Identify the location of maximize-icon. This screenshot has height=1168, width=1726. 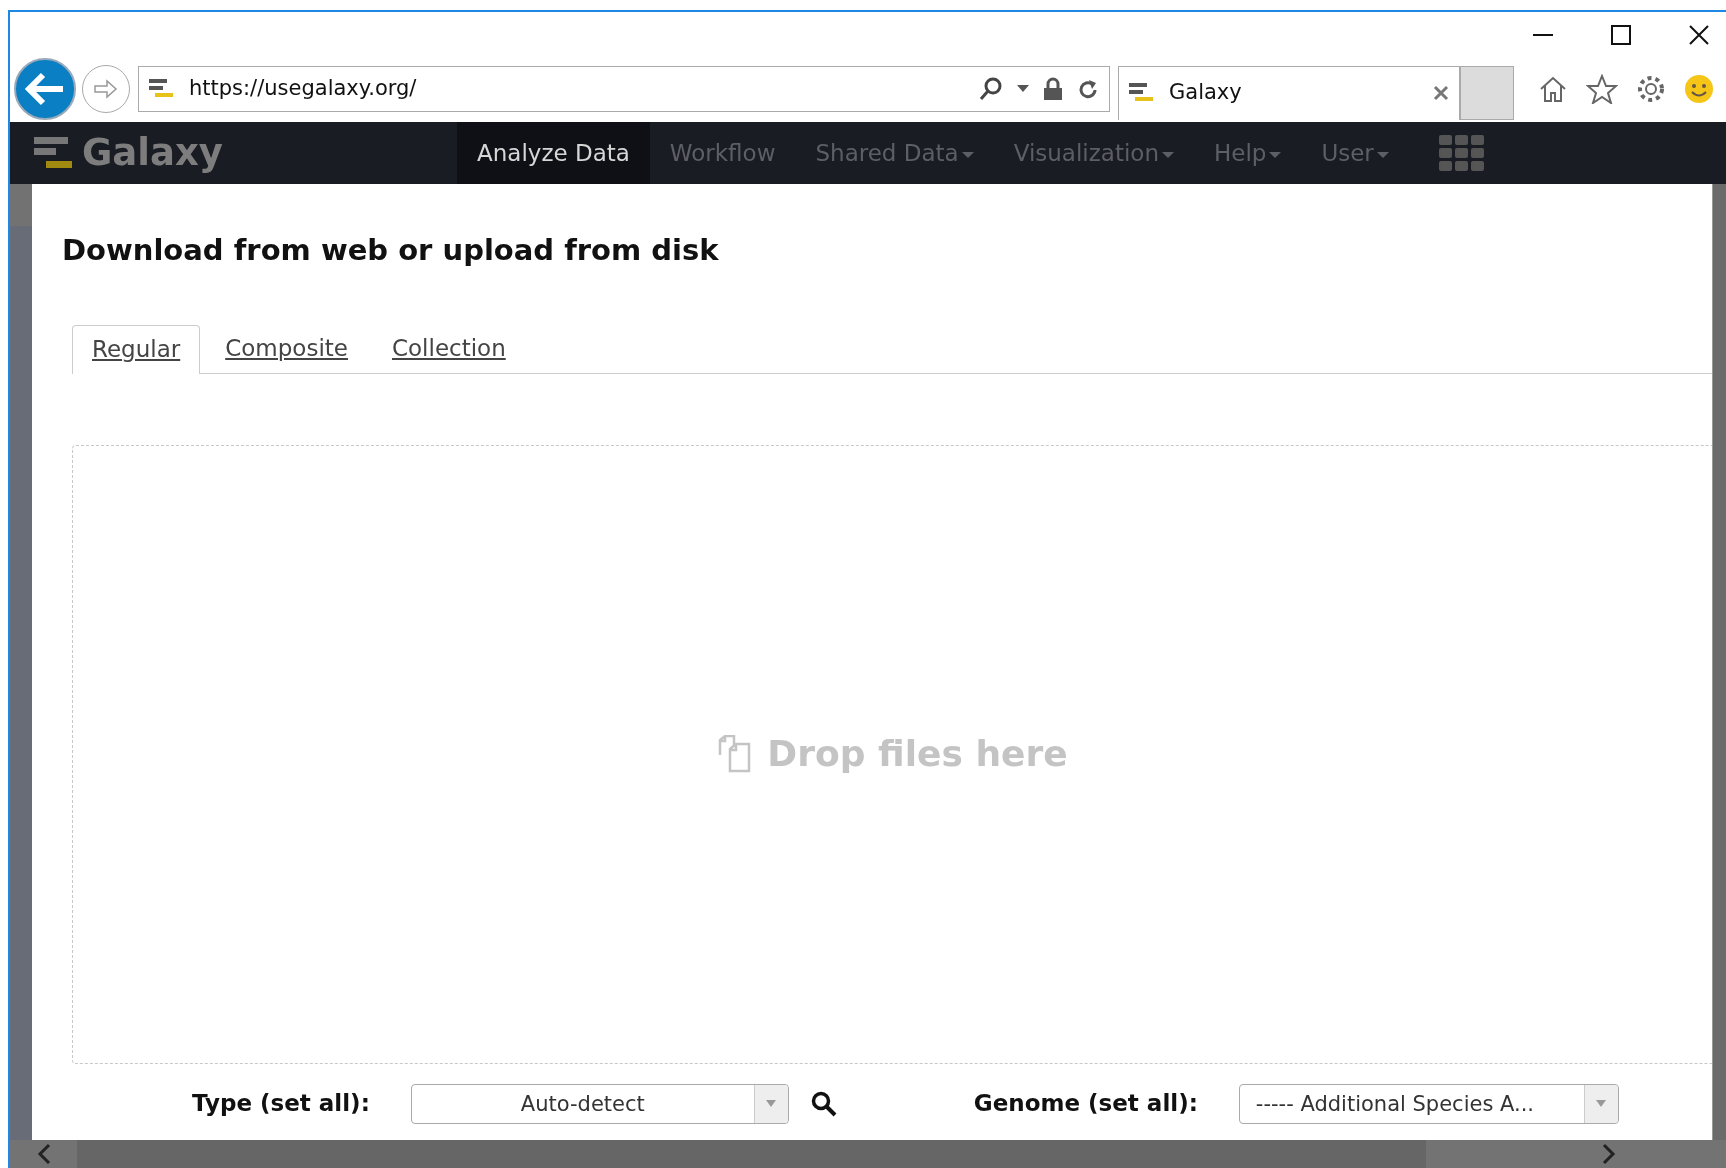
(1621, 34).